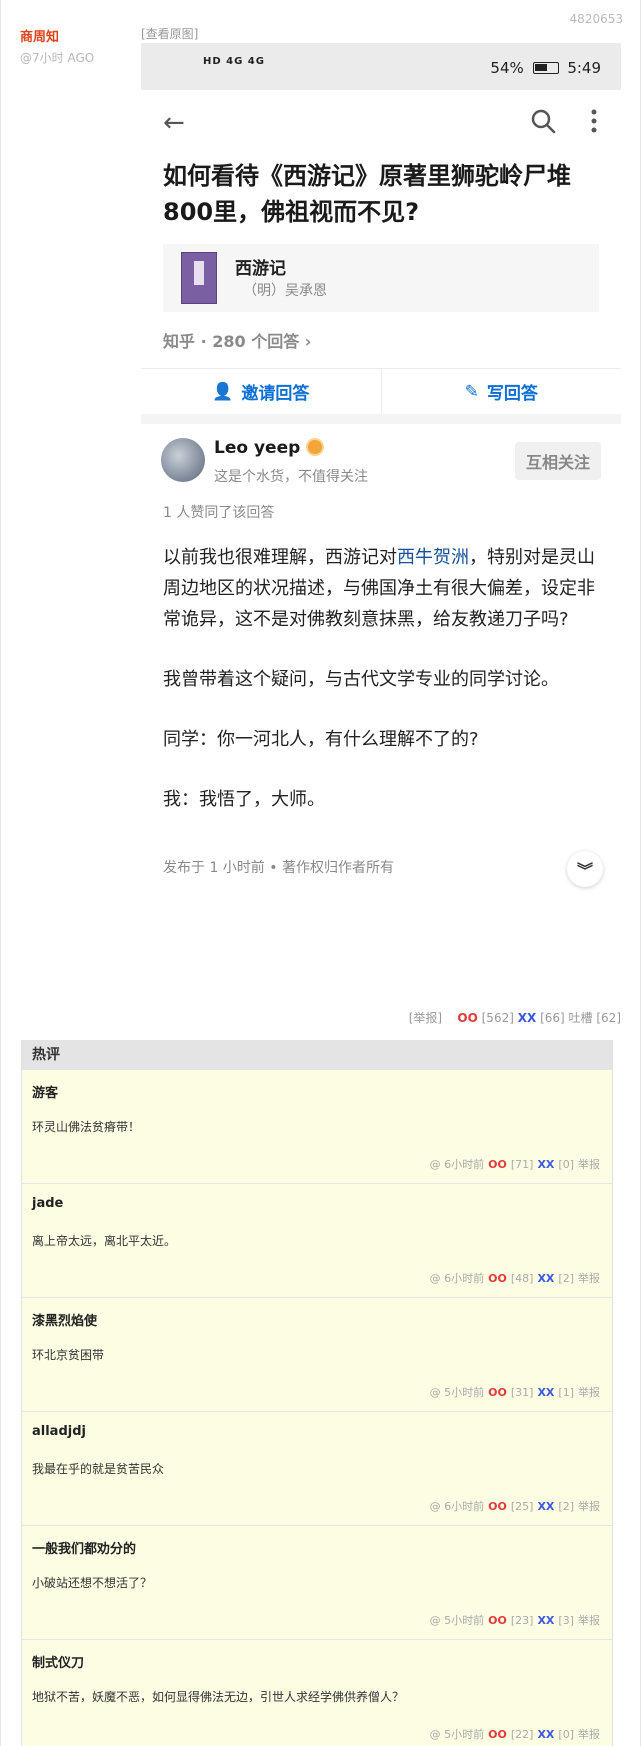  What do you see at coordinates (552, 1018) in the screenshot?
I see `xx-count: [66]` at bounding box center [552, 1018].